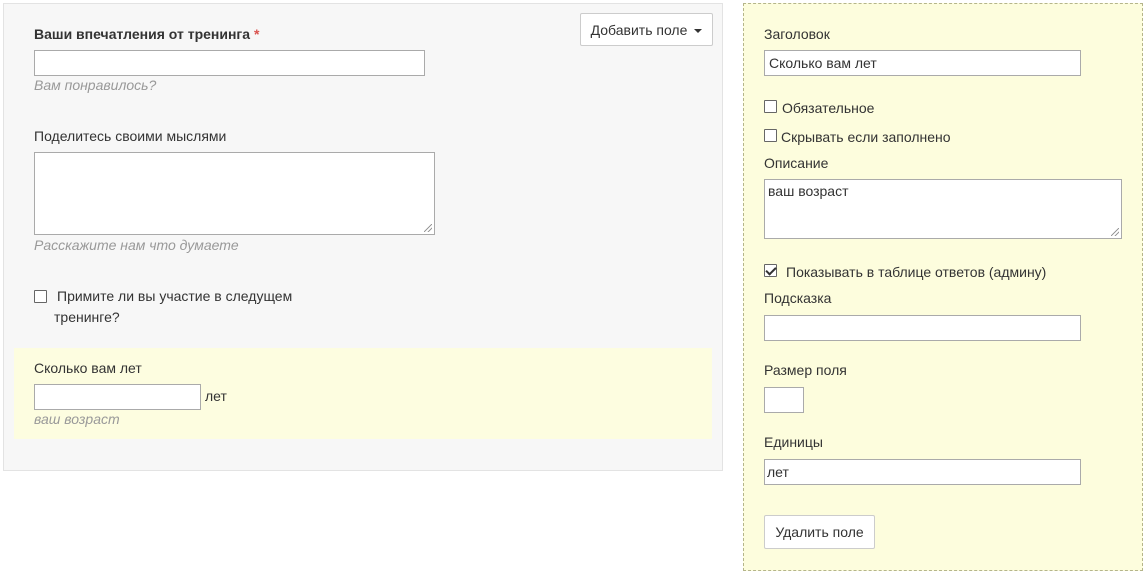 The height and width of the screenshot is (579, 1144). What do you see at coordinates (793, 442) in the screenshot?
I see `units-setting-label: Единицы` at bounding box center [793, 442].